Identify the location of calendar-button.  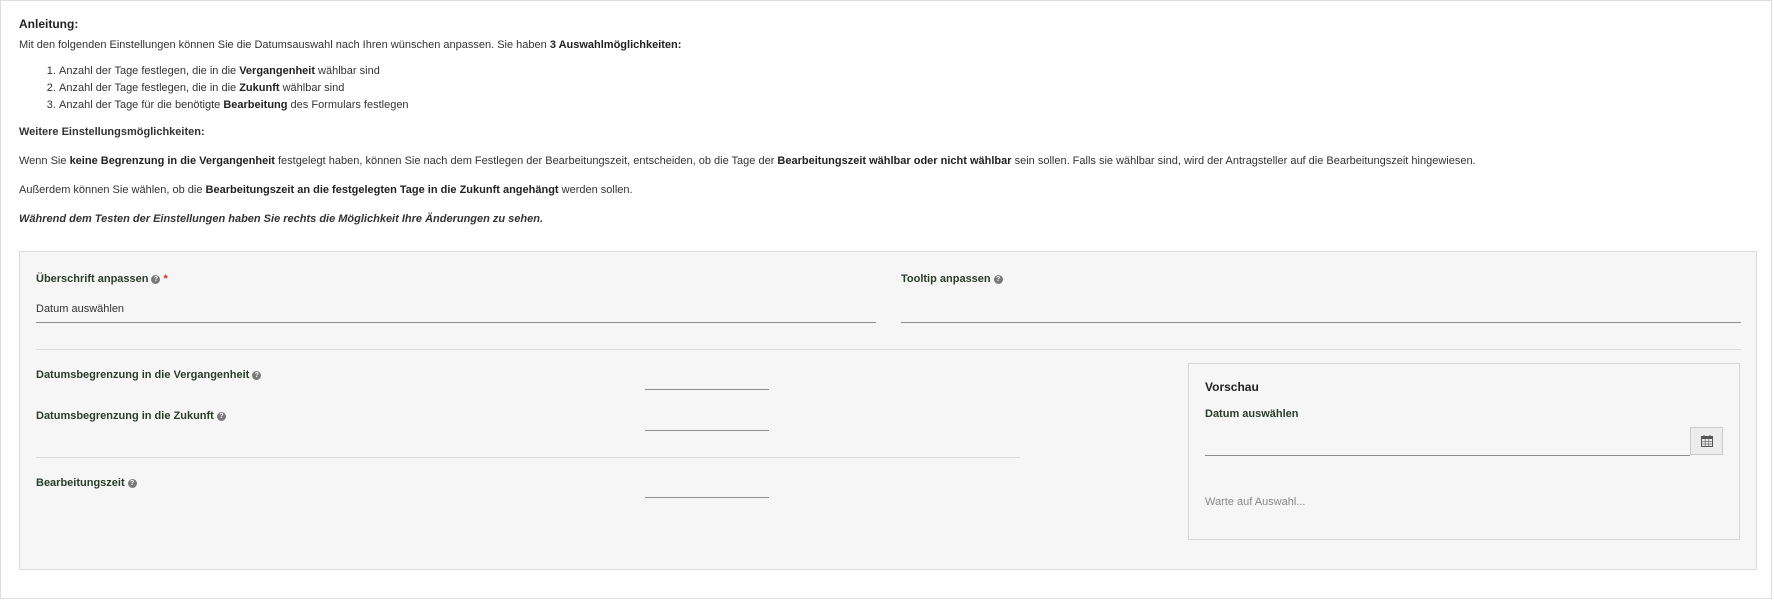
(1706, 441).